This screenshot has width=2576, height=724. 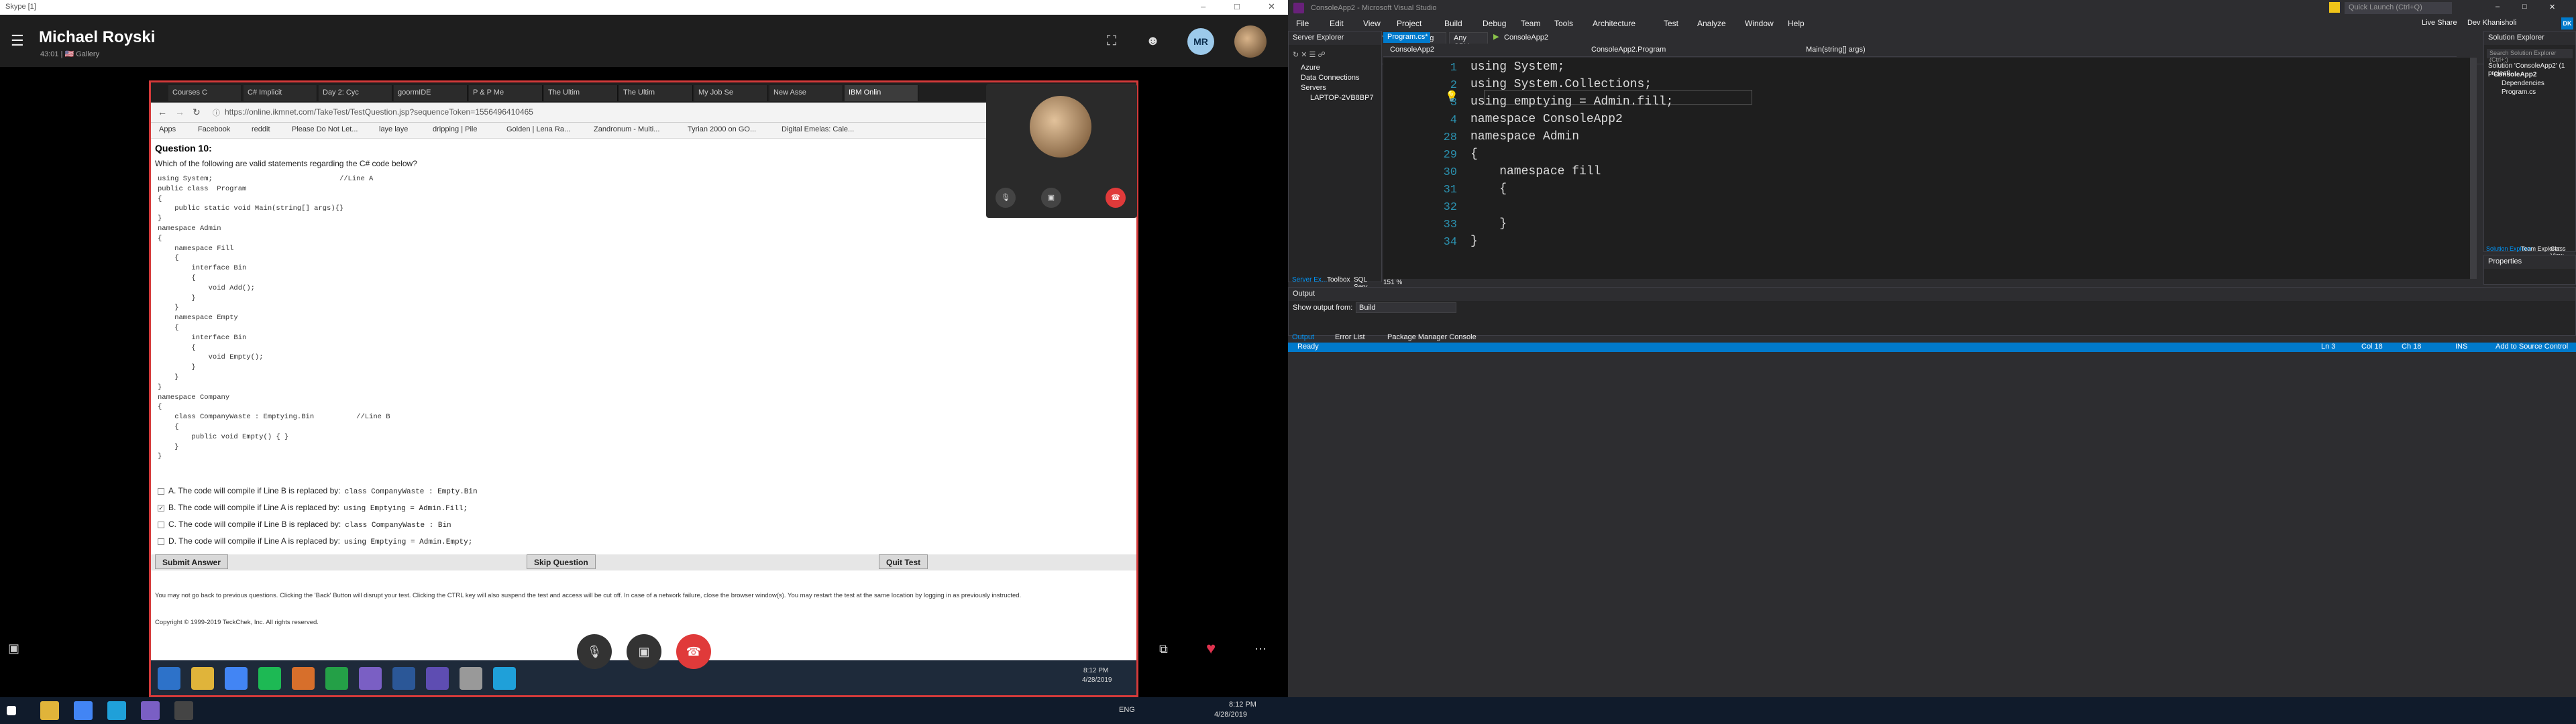 I want to click on editor-tab: Program.cs*, so click(x=1406, y=37).